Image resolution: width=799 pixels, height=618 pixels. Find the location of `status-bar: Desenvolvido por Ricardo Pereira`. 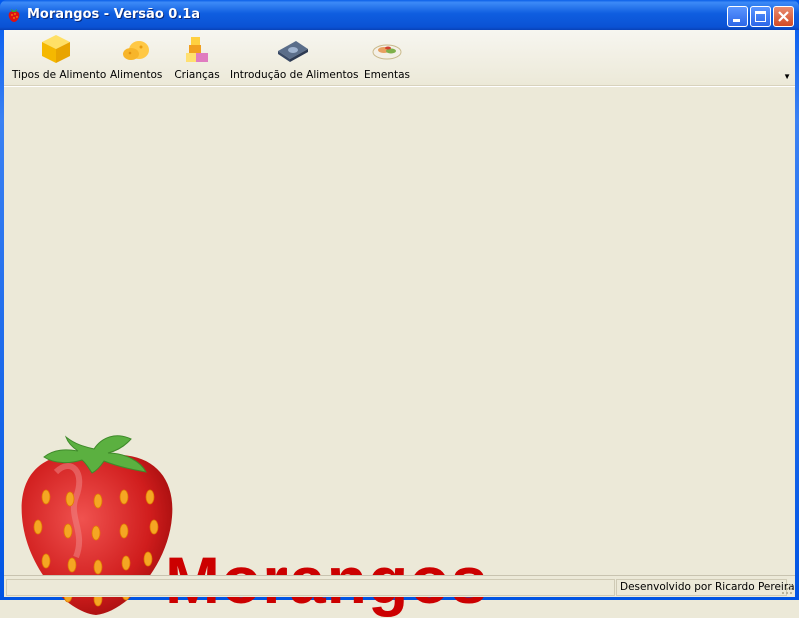

status-bar: Desenvolvido por Ricardo Pereira is located at coordinates (399, 586).